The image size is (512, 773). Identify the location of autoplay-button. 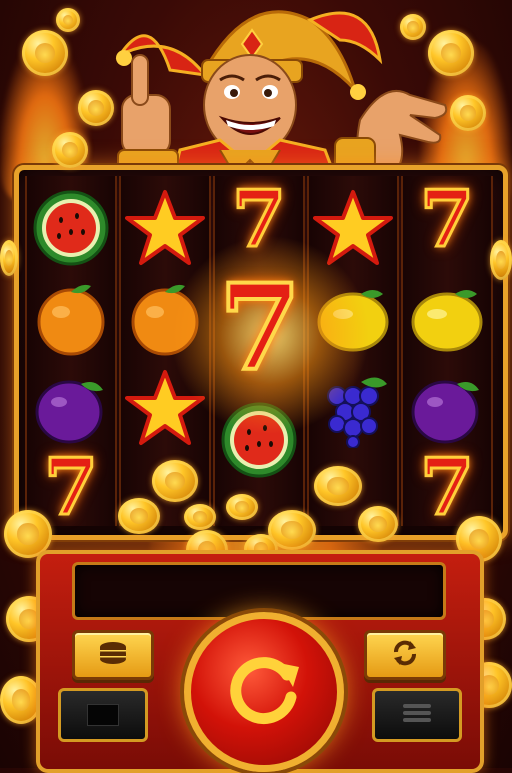
(405, 655).